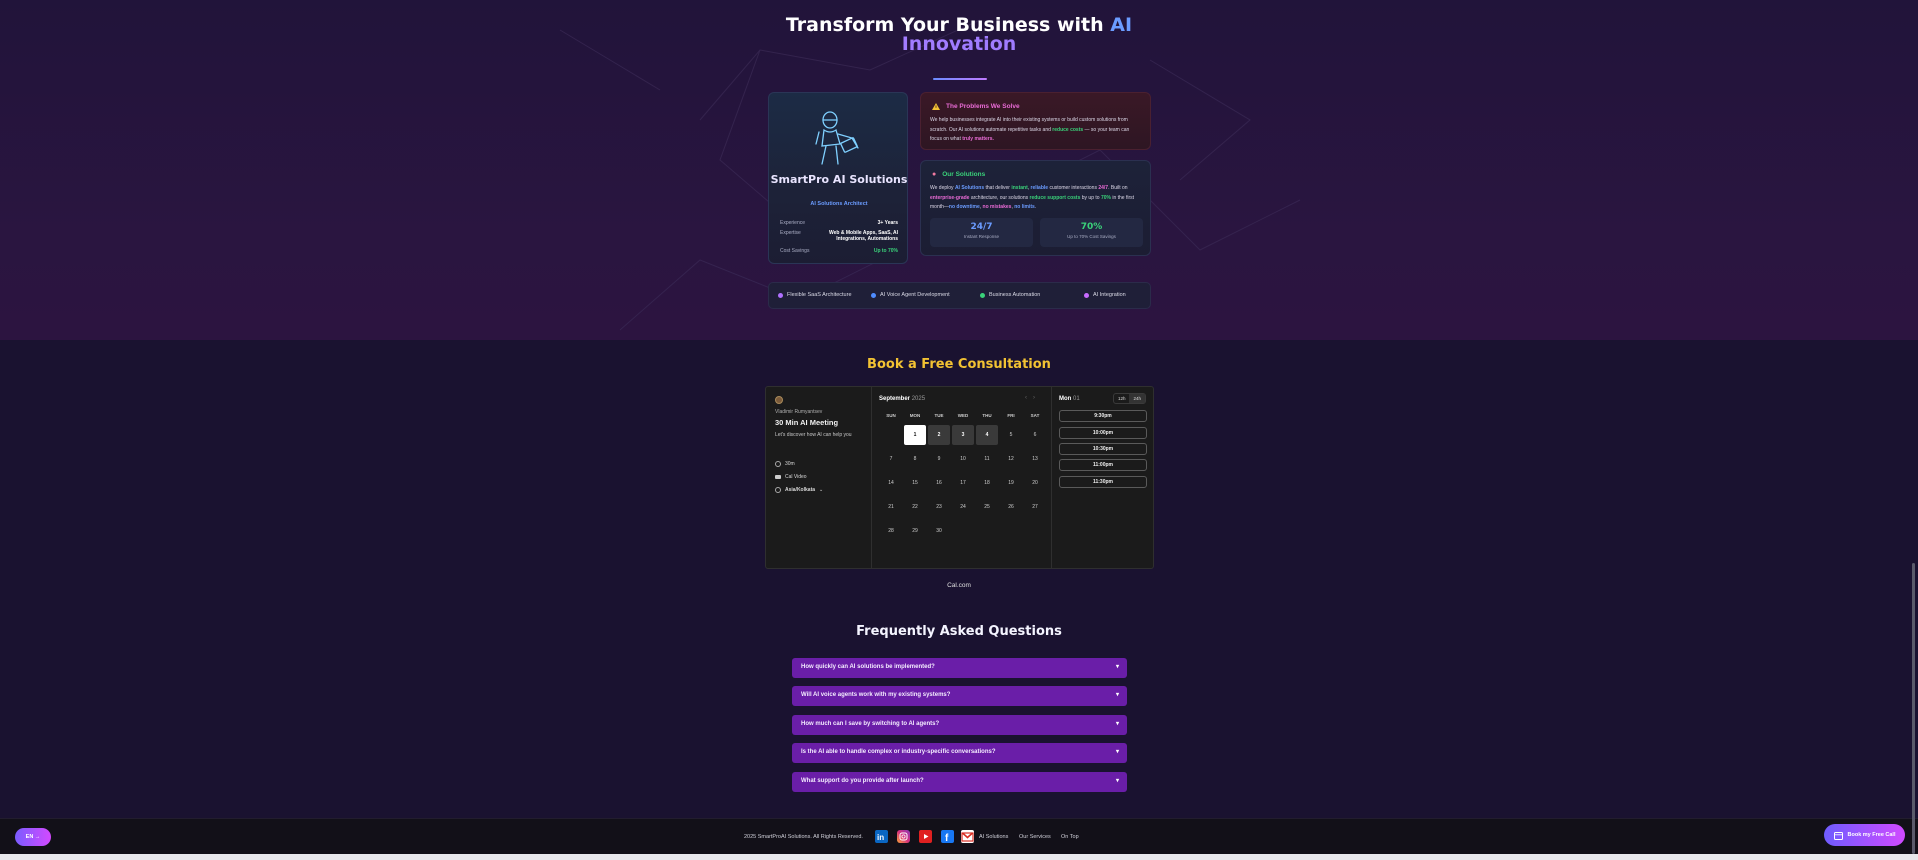 The width and height of the screenshot is (1918, 860). Describe the element at coordinates (915, 415) in the screenshot. I see `weekday-header: MON` at that location.